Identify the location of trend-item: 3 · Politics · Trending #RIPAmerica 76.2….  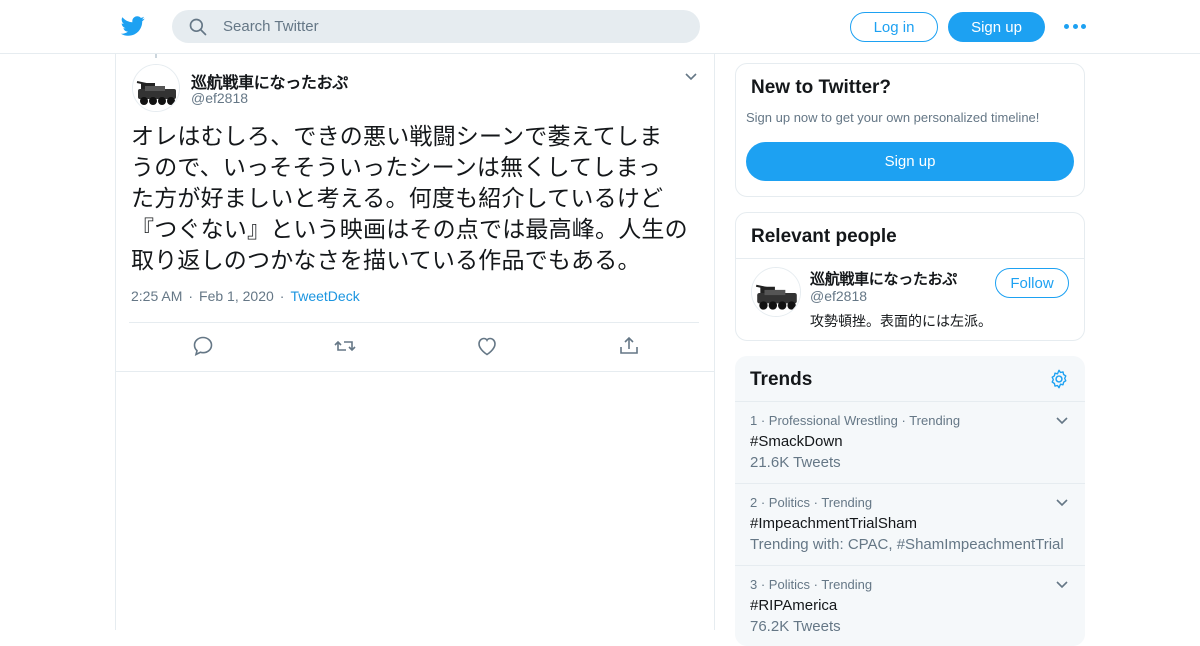
(910, 605).